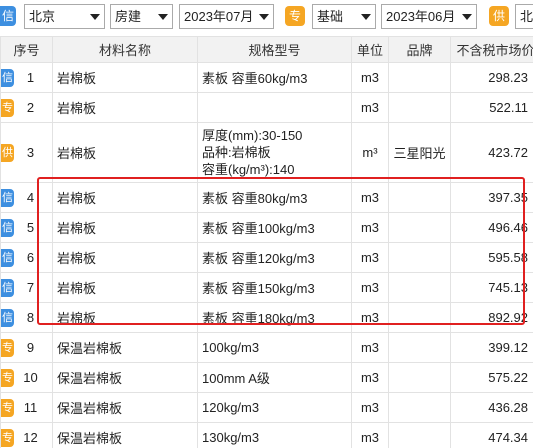 Image resolution: width=533 pixels, height=448 pixels. What do you see at coordinates (64, 16) in the screenshot?
I see `region-select: 北京` at bounding box center [64, 16].